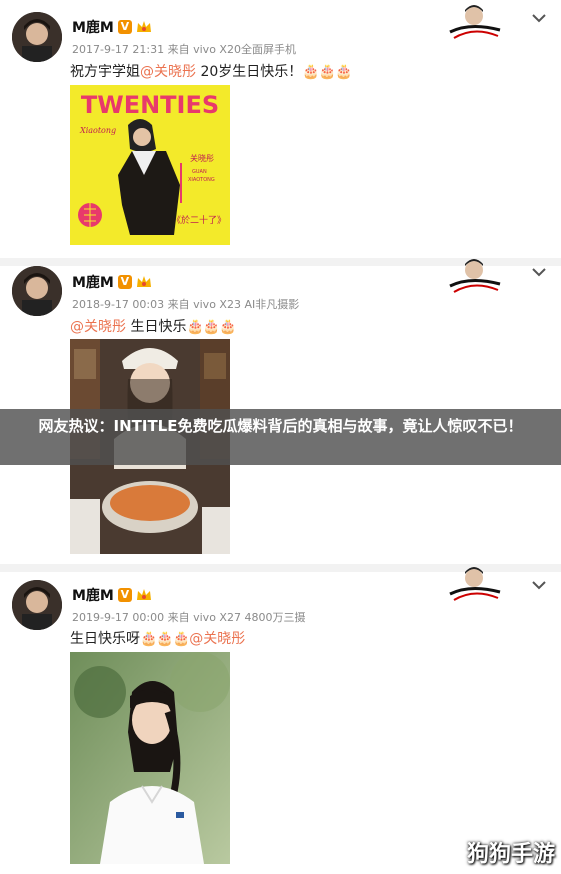  Describe the element at coordinates (153, 327) in the screenshot. I see `post-text: @关晓彤 生日快乐🎂🎂🎂` at that location.